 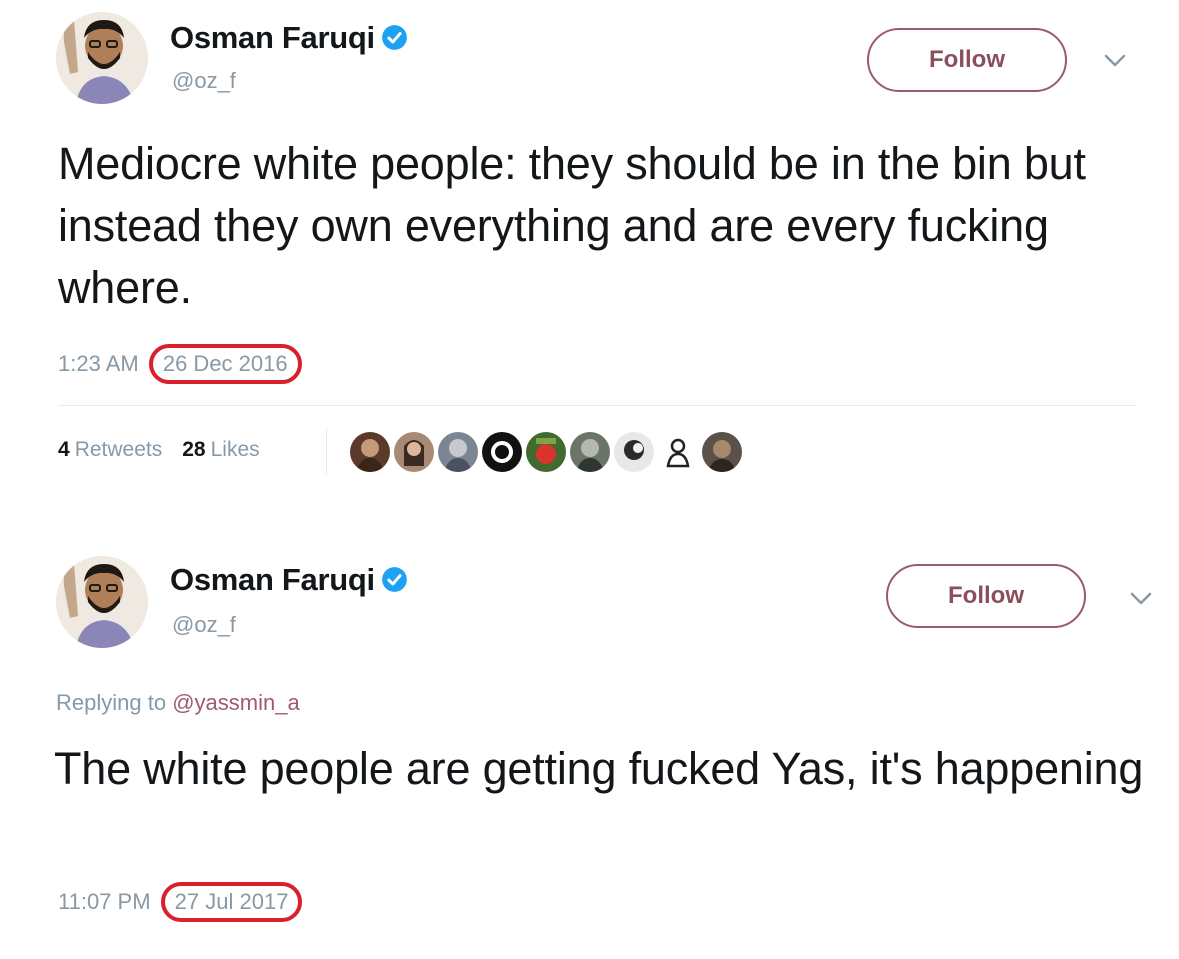 What do you see at coordinates (98, 363) in the screenshot?
I see `tweet-time: 1:23 AM` at bounding box center [98, 363].